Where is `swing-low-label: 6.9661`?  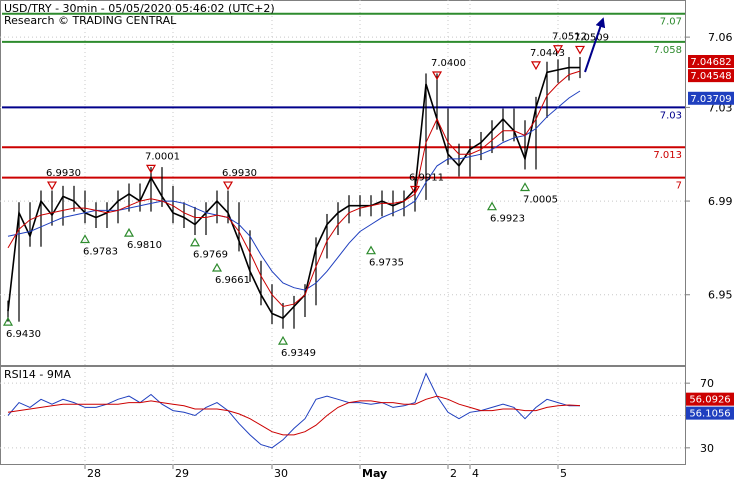
swing-low-label: 6.9661 is located at coordinates (232, 280).